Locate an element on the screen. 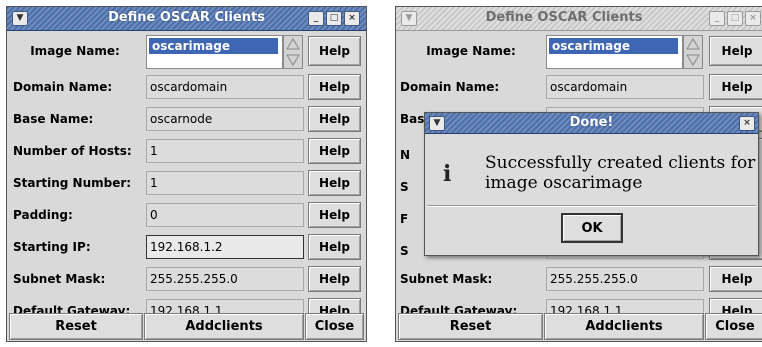 This screenshot has height=347, width=762. obscured-label-initial: N is located at coordinates (405, 155).